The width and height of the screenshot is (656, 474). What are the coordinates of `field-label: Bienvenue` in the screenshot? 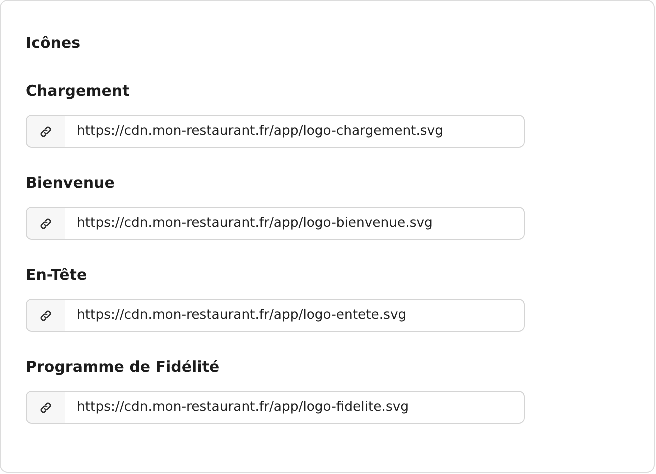 It's located at (71, 183).